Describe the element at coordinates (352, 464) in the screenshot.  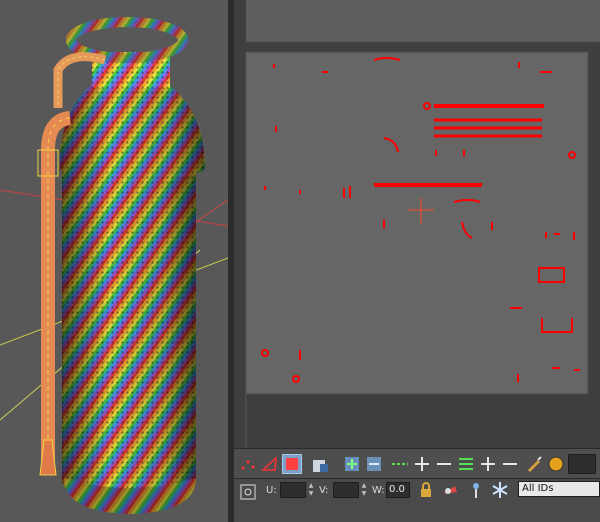
I see `grow-icon` at that location.